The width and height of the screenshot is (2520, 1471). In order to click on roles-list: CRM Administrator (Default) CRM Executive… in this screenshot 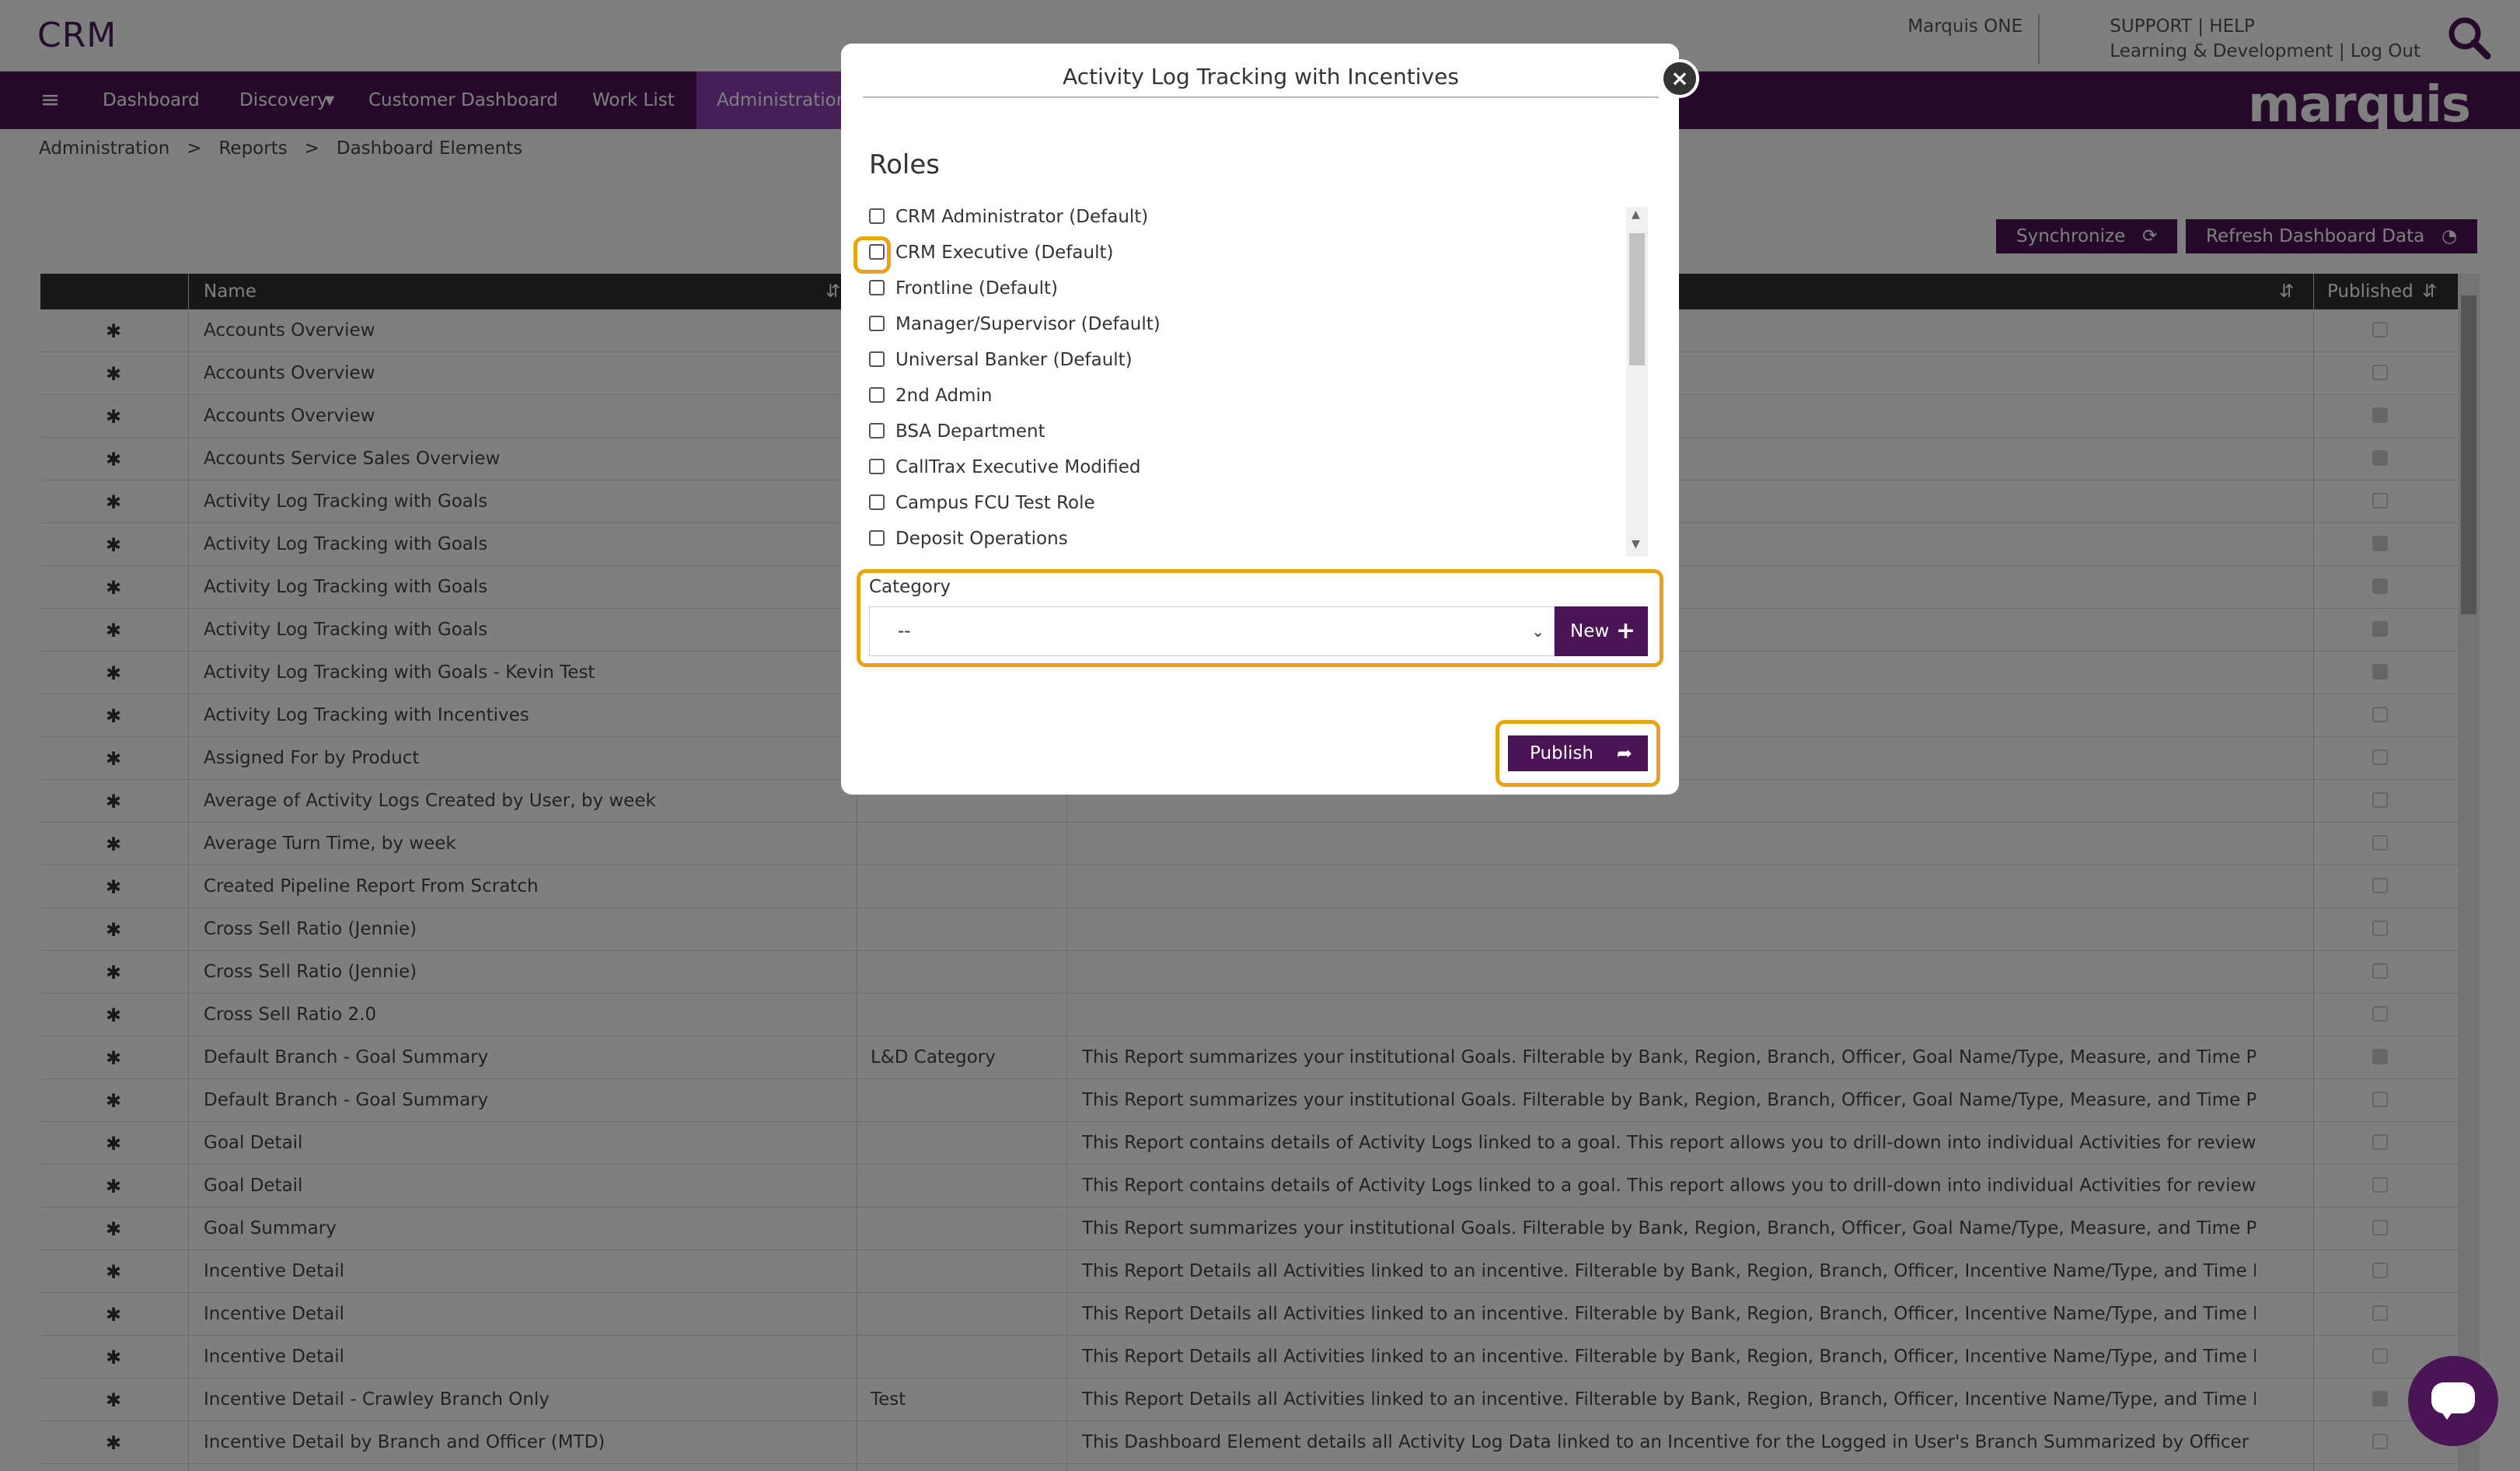, I will do `click(1243, 380)`.